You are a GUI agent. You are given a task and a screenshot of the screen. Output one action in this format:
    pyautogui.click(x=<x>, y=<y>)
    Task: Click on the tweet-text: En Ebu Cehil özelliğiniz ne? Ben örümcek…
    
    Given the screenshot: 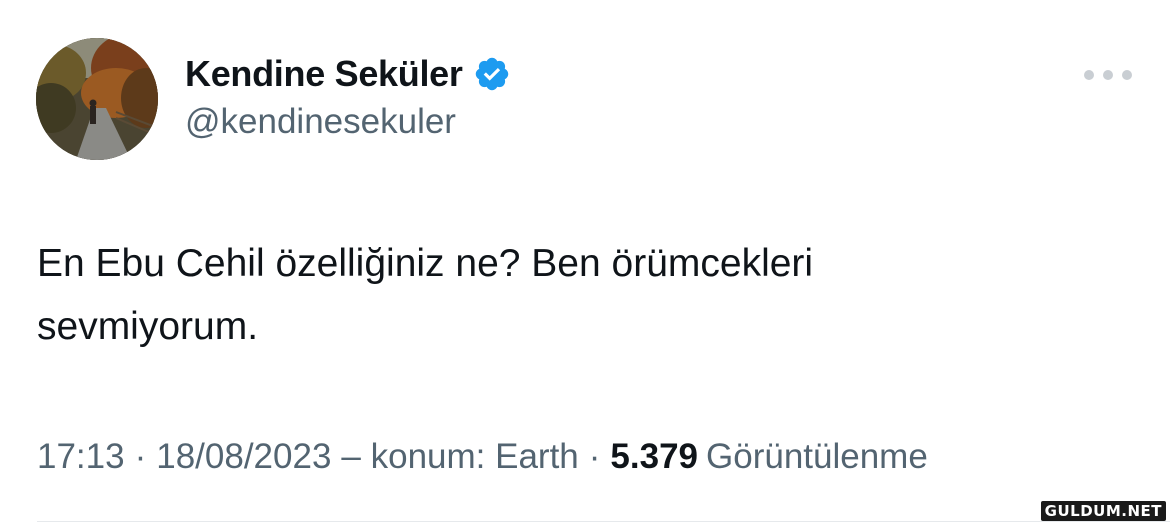 What is the action you would take?
    pyautogui.click(x=425, y=295)
    